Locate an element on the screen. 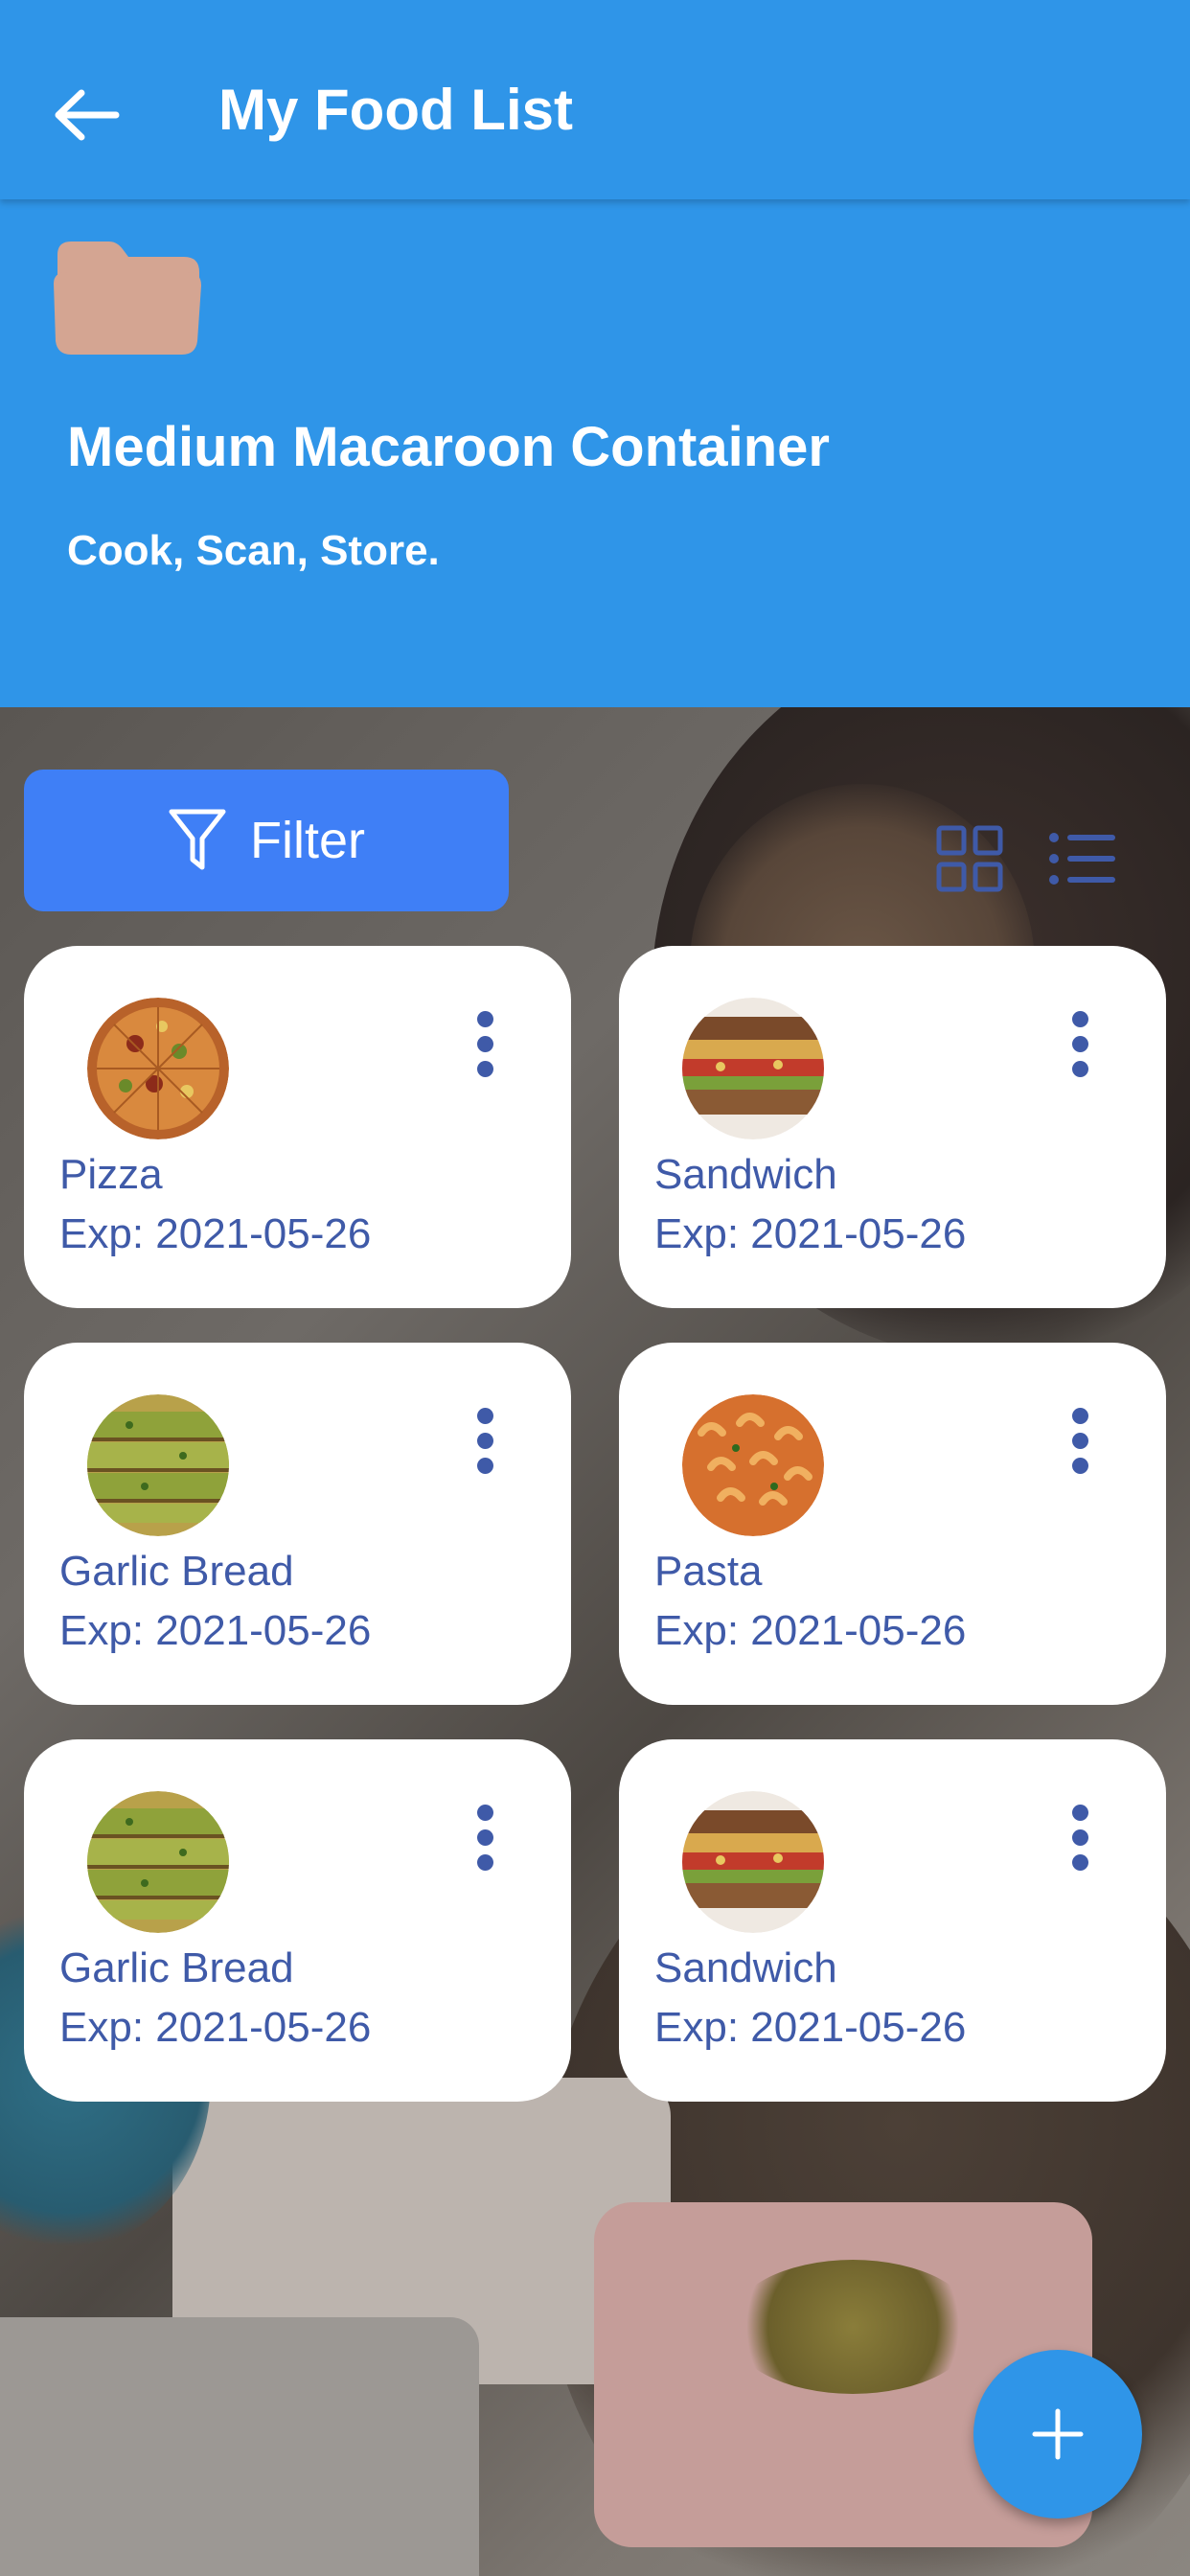 This screenshot has height=2576, width=1190. food-card-pizza: Pizza Exp: 2021-05-26 is located at coordinates (297, 1127).